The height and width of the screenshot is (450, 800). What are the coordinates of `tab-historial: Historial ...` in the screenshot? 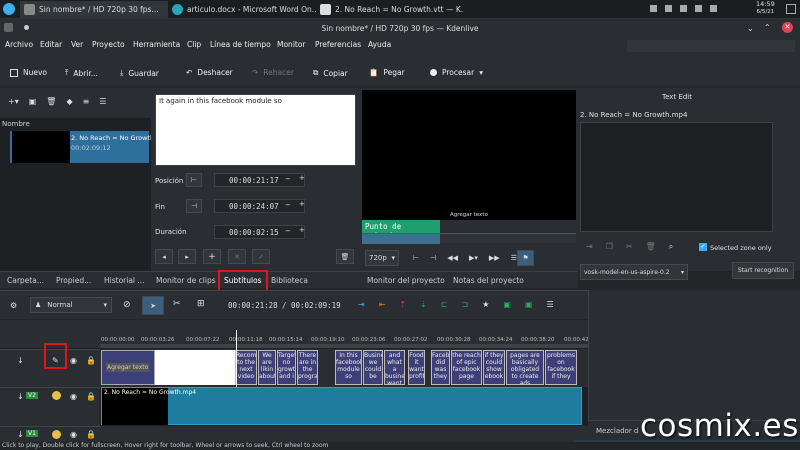 It's located at (124, 280).